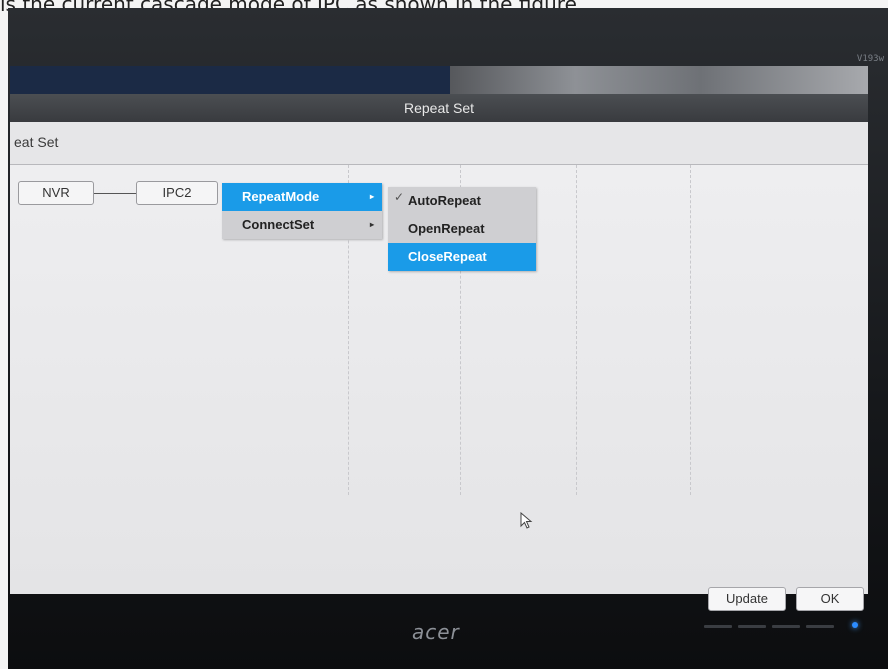 The width and height of the screenshot is (888, 669). Describe the element at coordinates (526, 520) in the screenshot. I see `mouse-pointer-icon` at that location.